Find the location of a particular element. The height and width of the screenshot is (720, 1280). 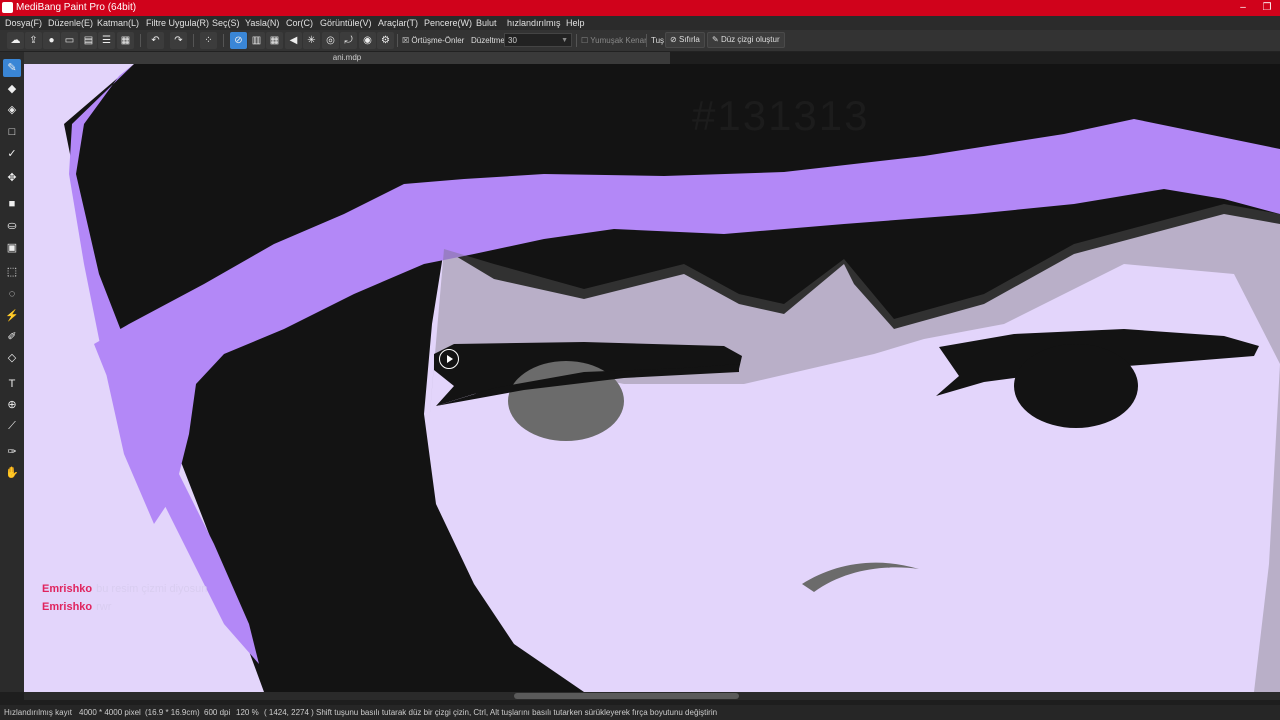

move-icon: ✥ is located at coordinates (12, 178).